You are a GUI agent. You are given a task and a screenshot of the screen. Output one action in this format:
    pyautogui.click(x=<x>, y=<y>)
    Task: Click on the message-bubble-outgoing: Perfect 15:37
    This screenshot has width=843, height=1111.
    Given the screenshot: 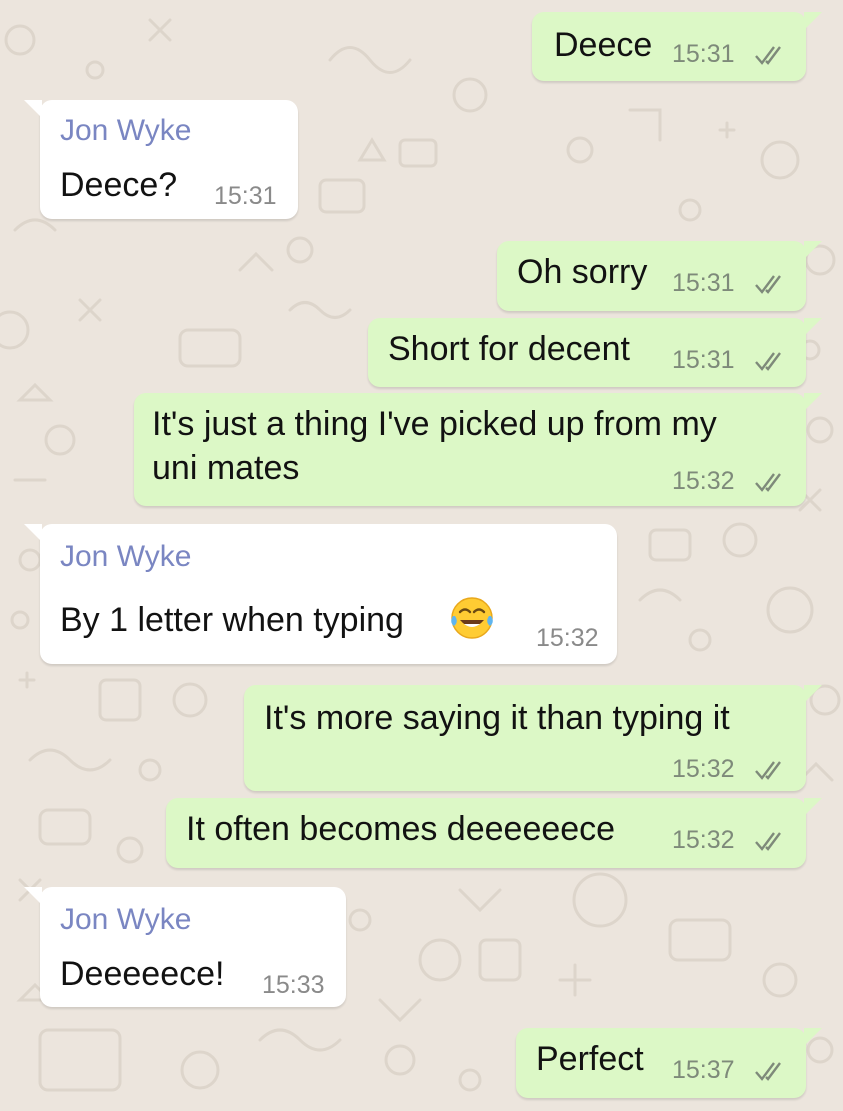 What is the action you would take?
    pyautogui.click(x=669, y=1063)
    